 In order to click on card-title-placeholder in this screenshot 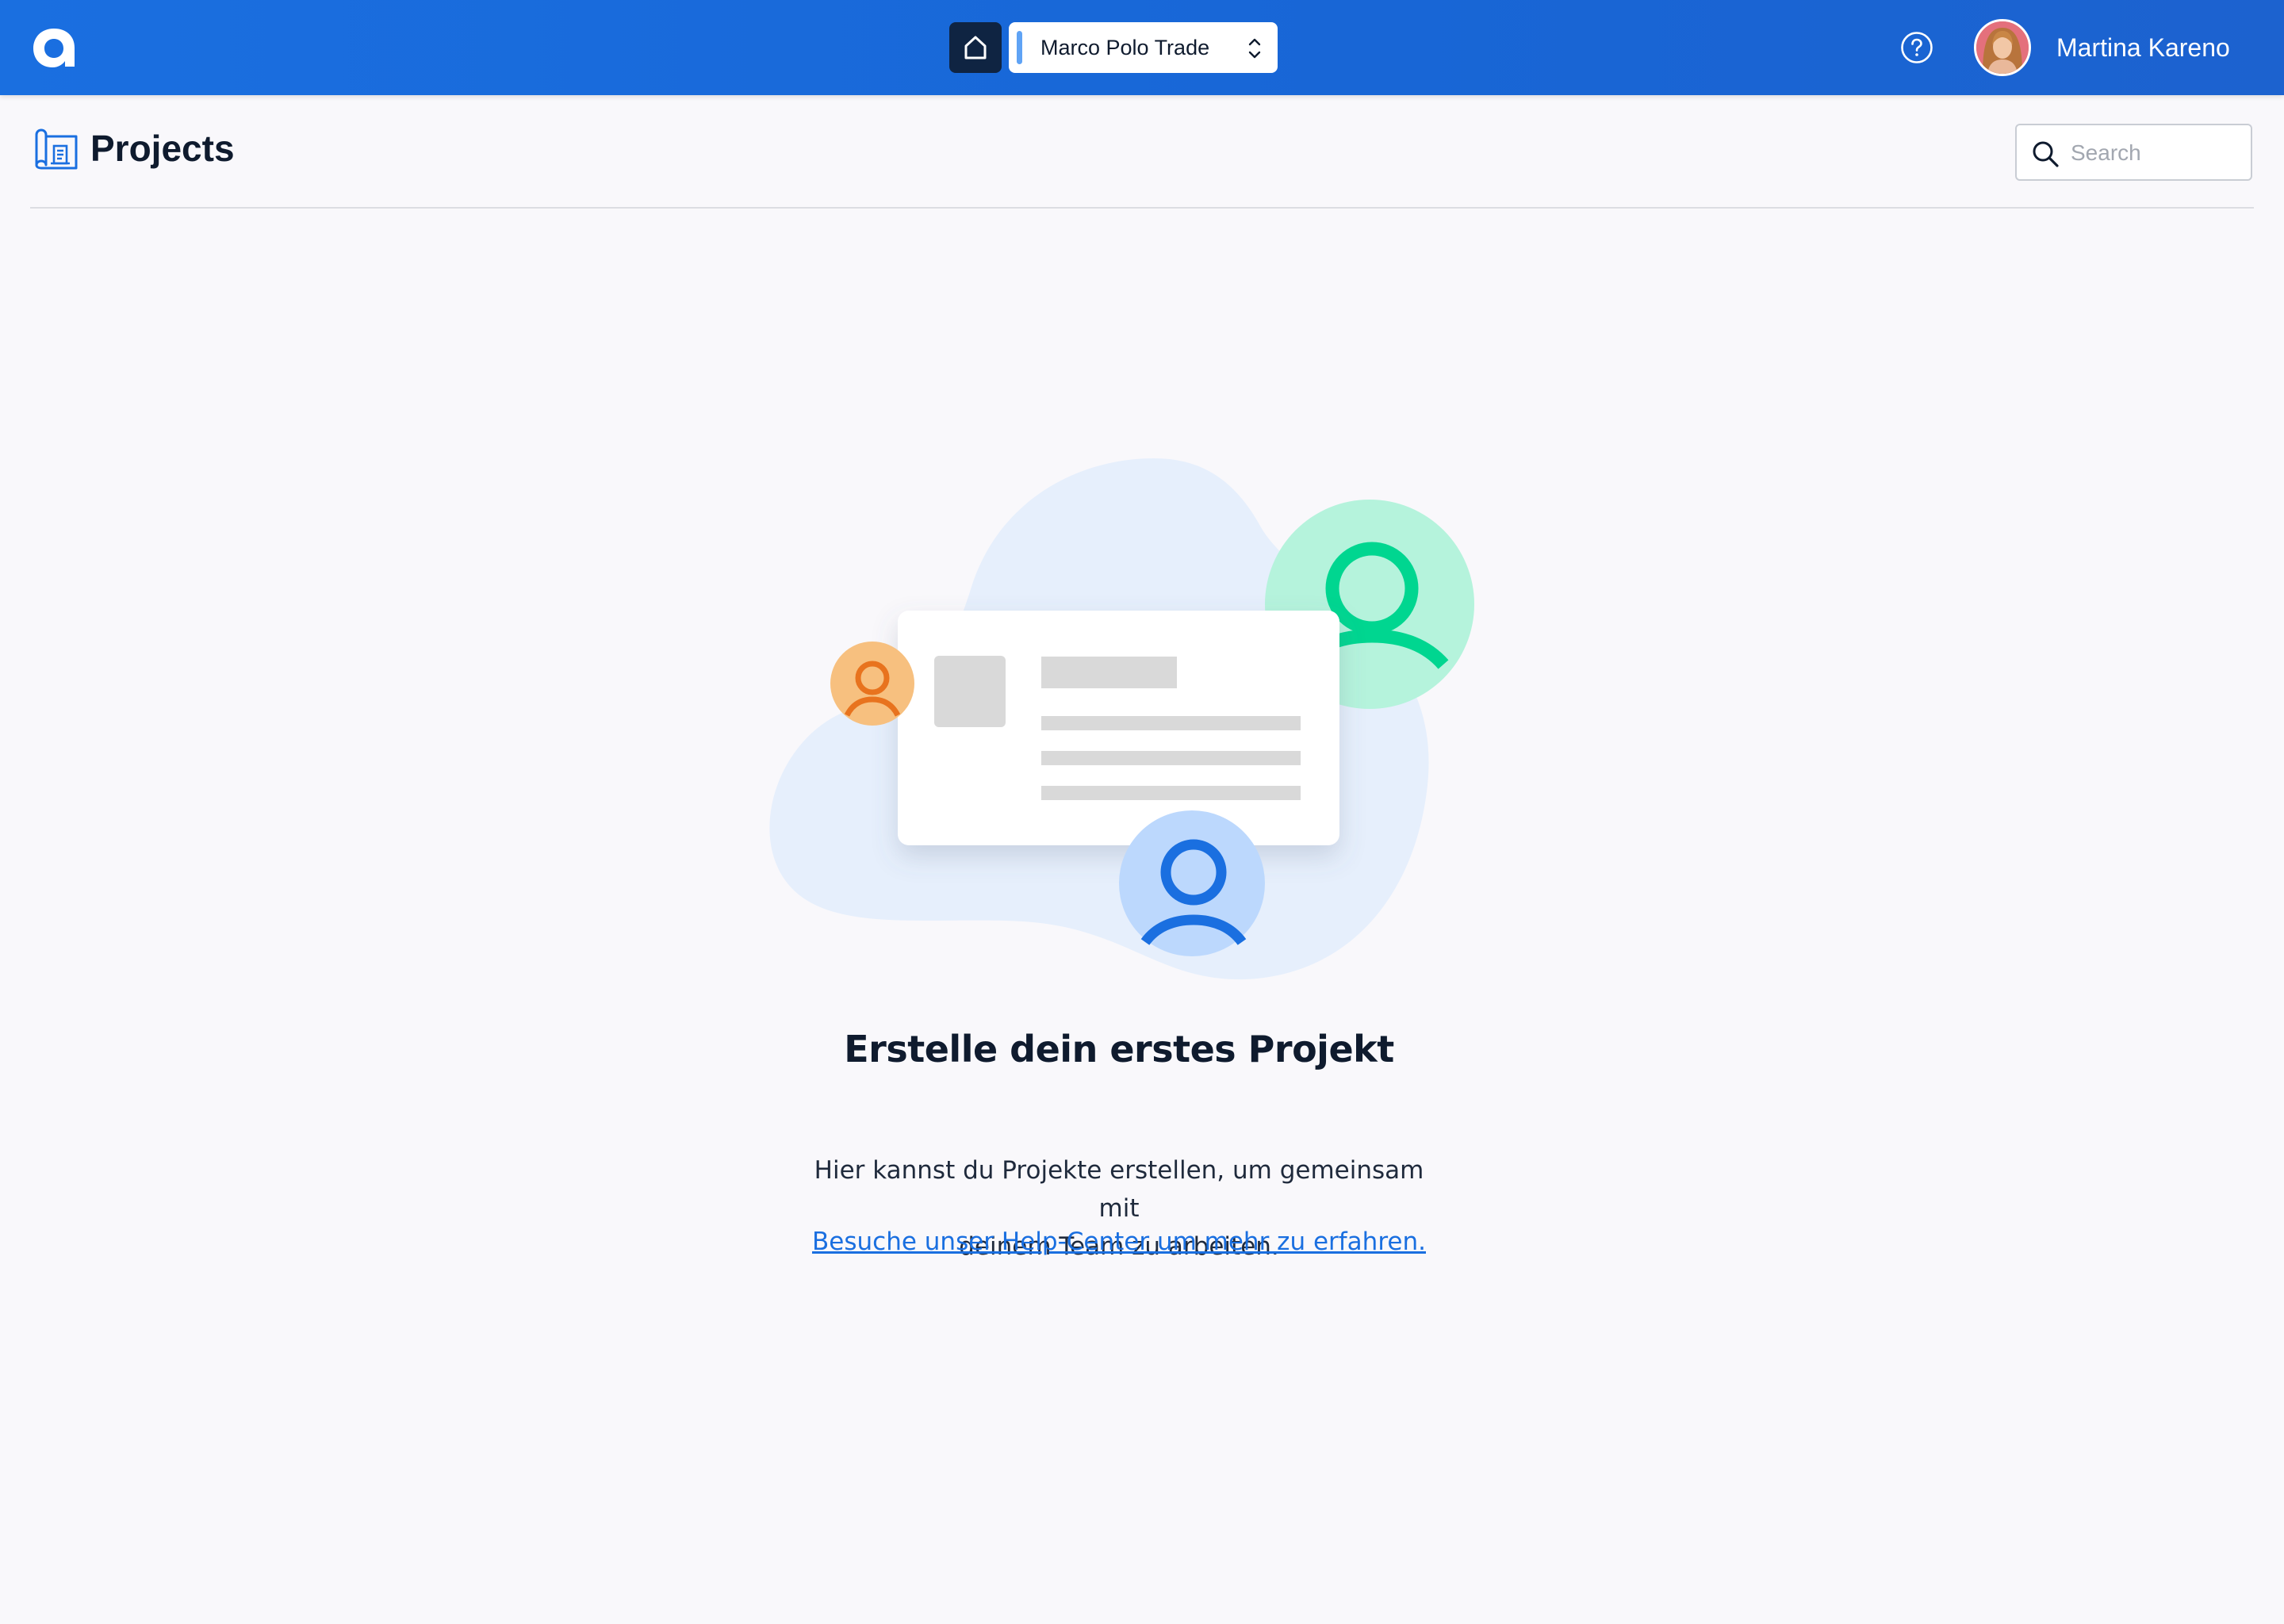, I will do `click(1109, 672)`.